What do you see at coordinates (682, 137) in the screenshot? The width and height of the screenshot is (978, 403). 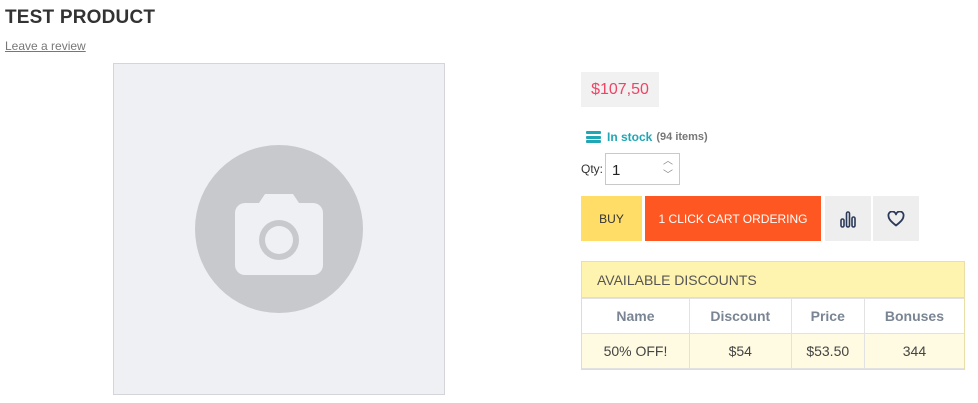 I see `stock-count: (94 items)` at bounding box center [682, 137].